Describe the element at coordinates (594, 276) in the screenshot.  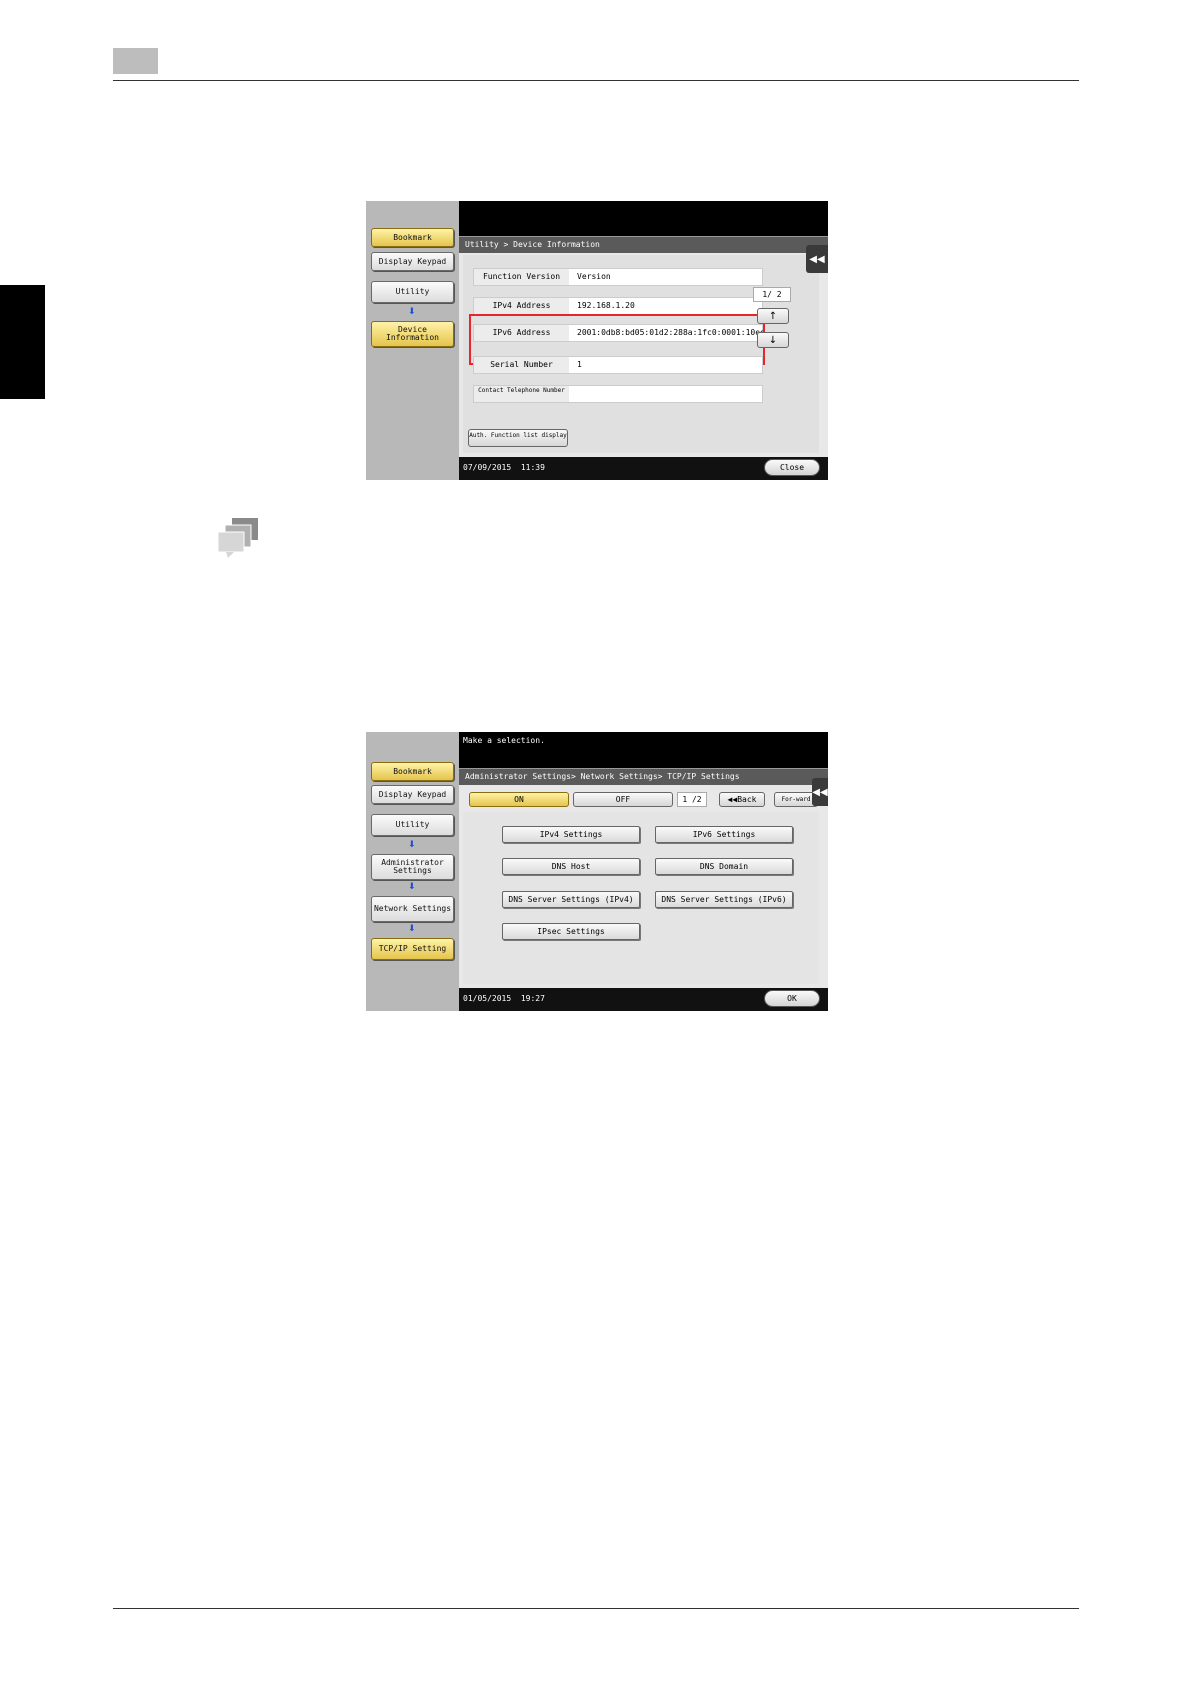
I see `row-value: Version` at that location.